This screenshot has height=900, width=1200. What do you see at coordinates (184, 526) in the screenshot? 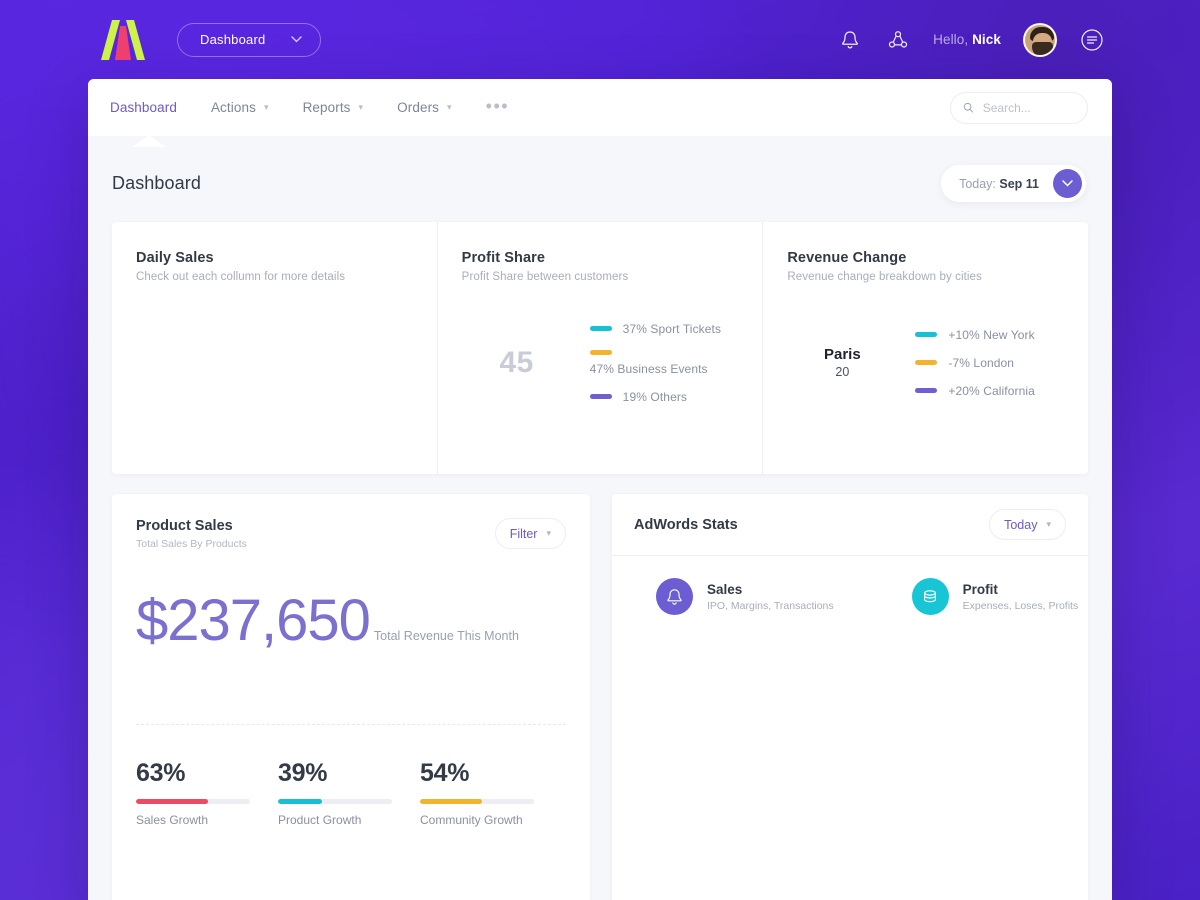
I see `card-title: Product Sales` at bounding box center [184, 526].